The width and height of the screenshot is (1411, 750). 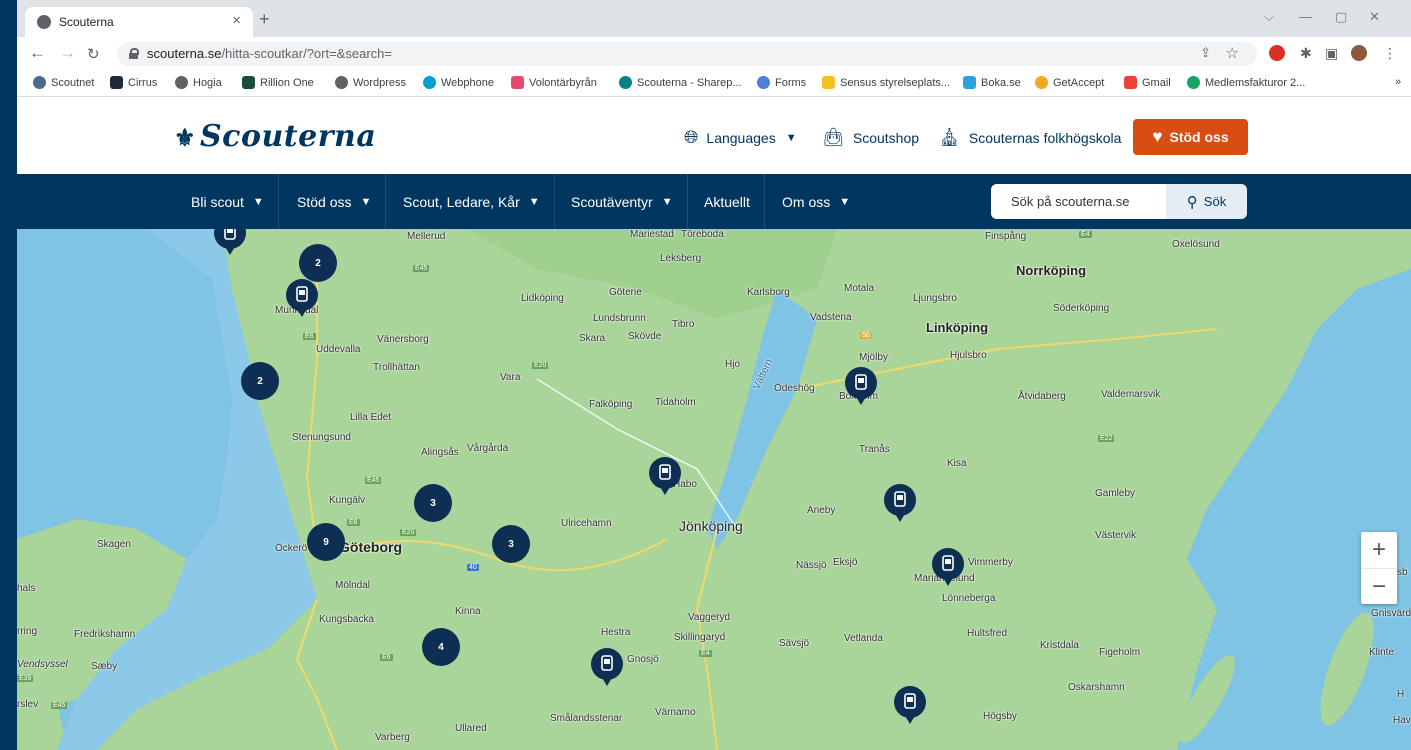 What do you see at coordinates (1379, 550) in the screenshot?
I see `zoom-in-button: +` at bounding box center [1379, 550].